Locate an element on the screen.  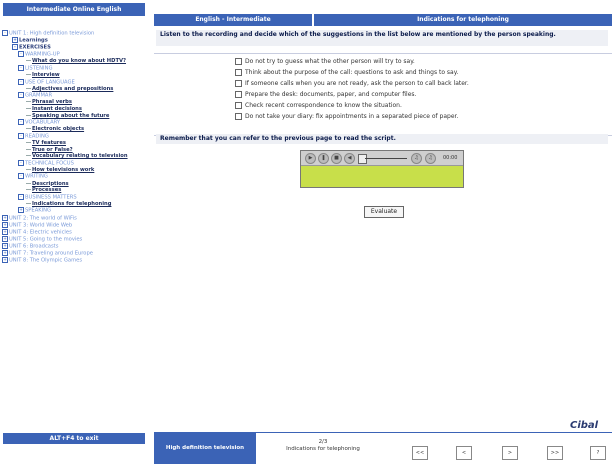
next-page-button: > is located at coordinates (510, 453).